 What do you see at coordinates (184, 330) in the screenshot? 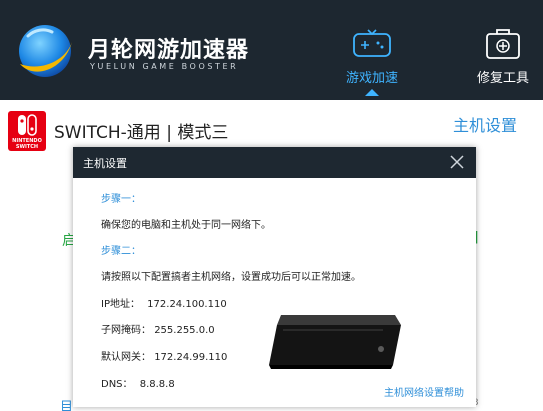
I see `subnet-value: 255.255.0.0` at bounding box center [184, 330].